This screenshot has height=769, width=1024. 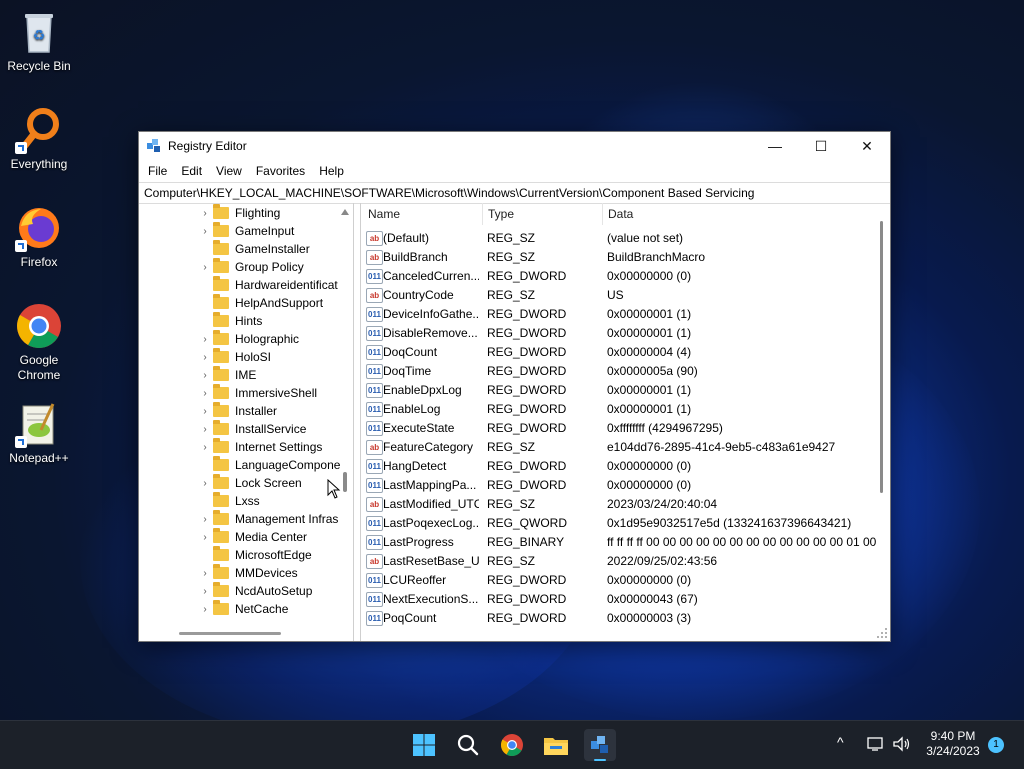 What do you see at coordinates (617, 580) in the screenshot?
I see `value-row: 011 LCUReoffer REG_DWORD 0x00000000 (0)` at bounding box center [617, 580].